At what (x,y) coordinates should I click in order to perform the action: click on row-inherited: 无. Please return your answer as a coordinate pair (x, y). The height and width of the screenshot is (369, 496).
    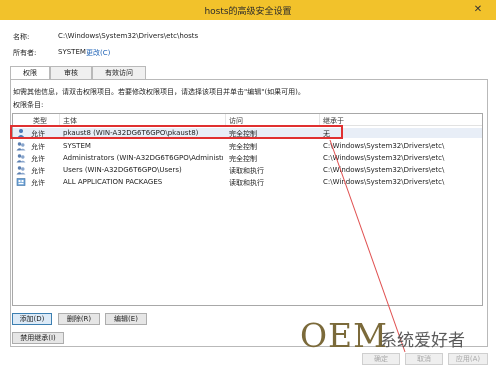
    Looking at the image, I should click on (326, 134).